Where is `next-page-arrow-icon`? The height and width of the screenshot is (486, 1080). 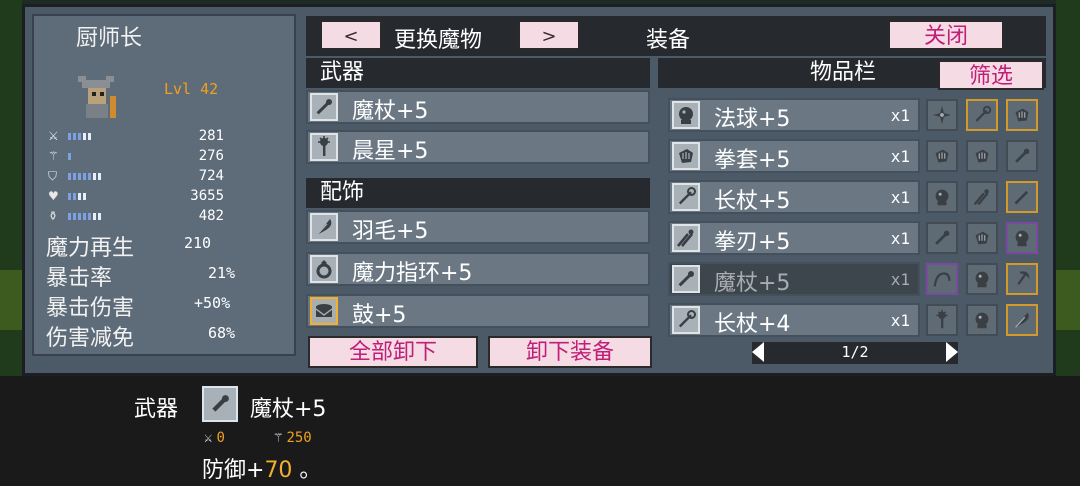
next-page-arrow-icon is located at coordinates (952, 352).